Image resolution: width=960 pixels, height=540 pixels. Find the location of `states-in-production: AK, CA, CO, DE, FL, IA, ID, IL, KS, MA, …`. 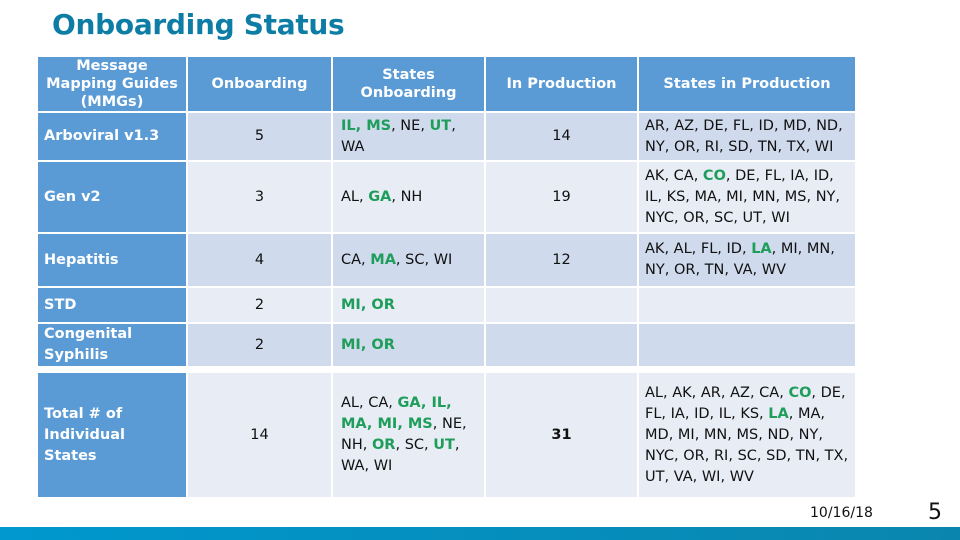

states-in-production: AK, CA, CO, DE, FL, IA, ID, IL, KS, MA, … is located at coordinates (747, 197).